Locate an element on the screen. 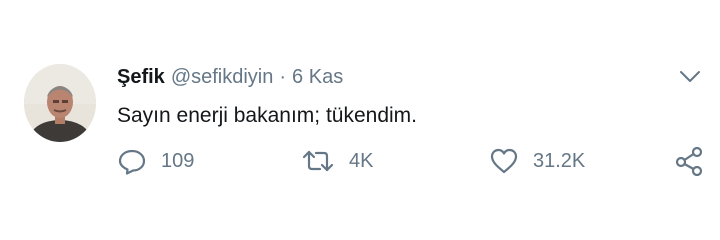 The height and width of the screenshot is (240, 720). chevron-down-icon is located at coordinates (690, 77).